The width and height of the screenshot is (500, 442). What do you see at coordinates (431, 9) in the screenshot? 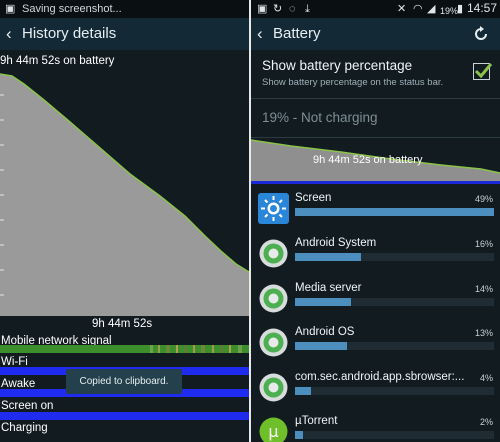
I see `signal-icon: ◢` at bounding box center [431, 9].